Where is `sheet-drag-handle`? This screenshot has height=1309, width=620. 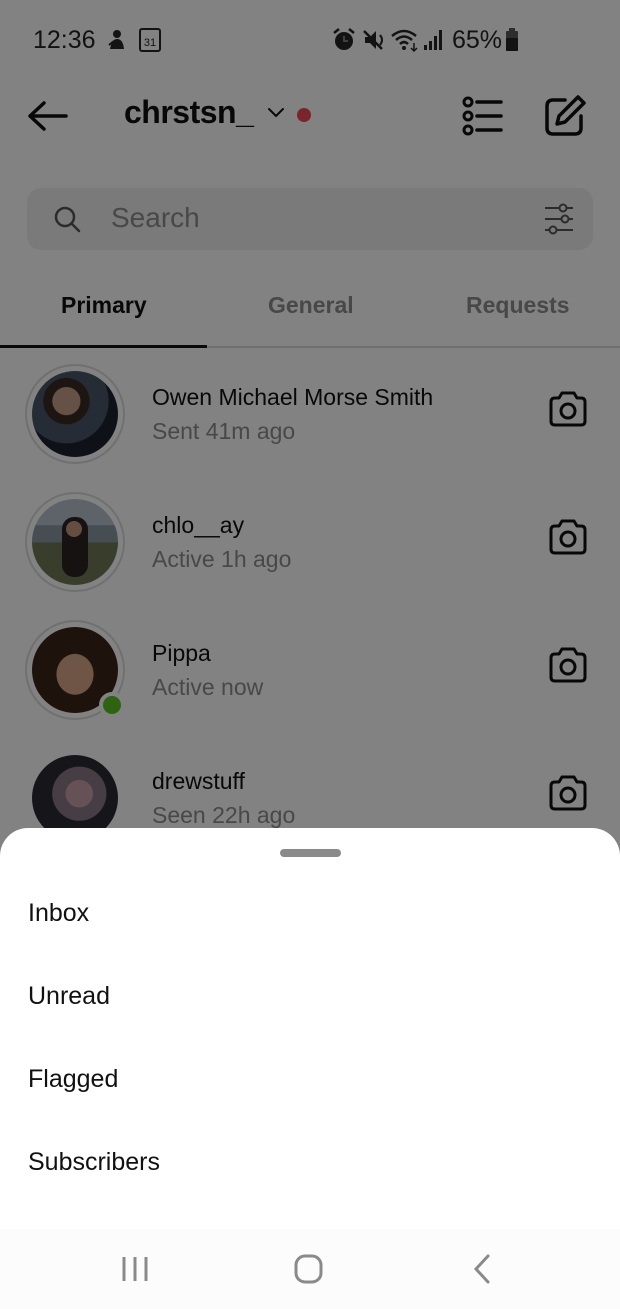 sheet-drag-handle is located at coordinates (310, 853).